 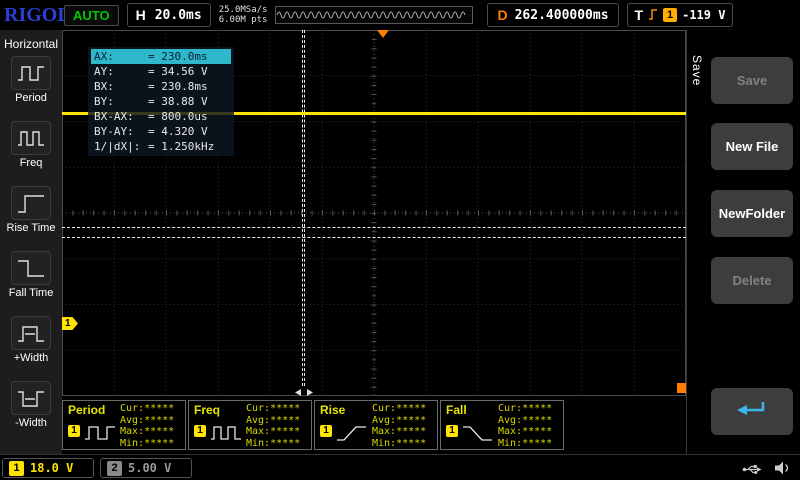 I want to click on memory-depth: 6.00M pts, so click(x=243, y=20).